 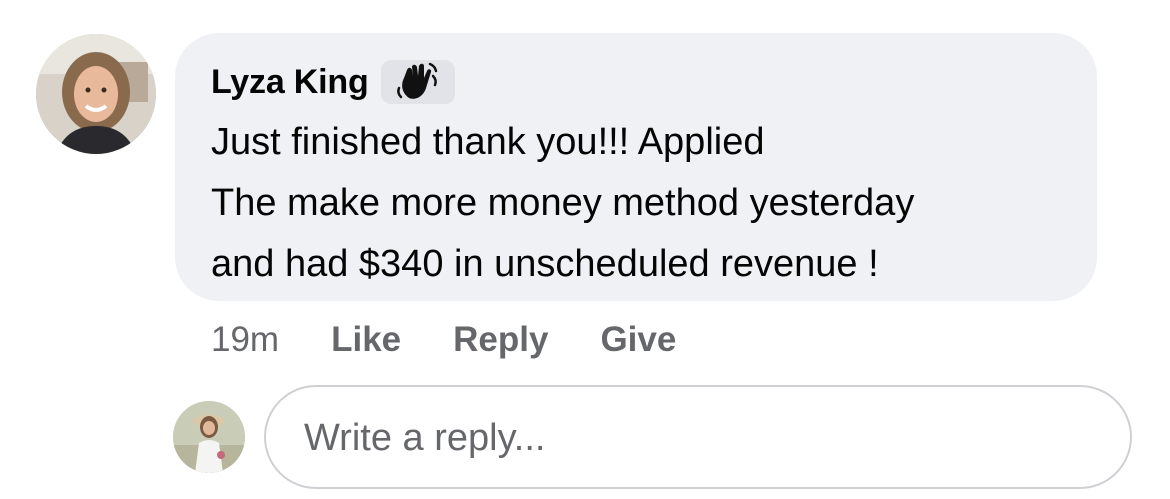 What do you see at coordinates (545, 264) in the screenshot?
I see `comment-text-line: and had $340 in unscheduled revenue !` at bounding box center [545, 264].